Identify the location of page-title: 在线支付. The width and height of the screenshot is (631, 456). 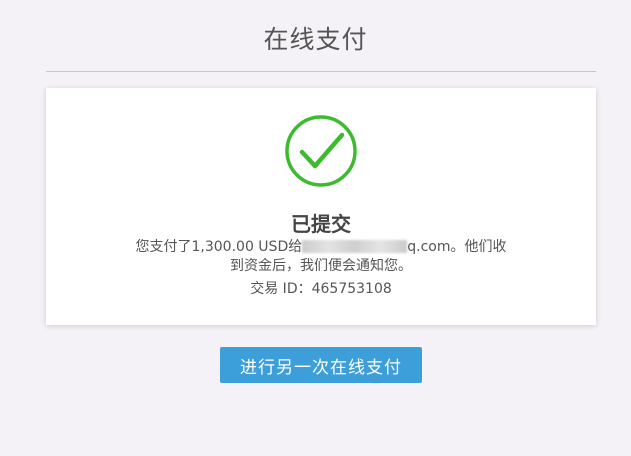
(315, 39).